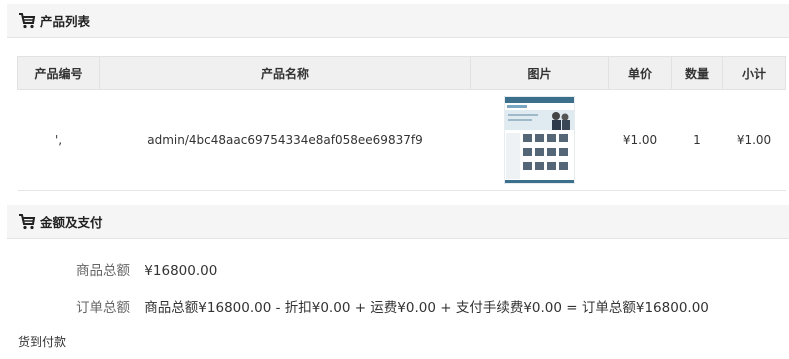  I want to click on quantity: 1, so click(697, 140).